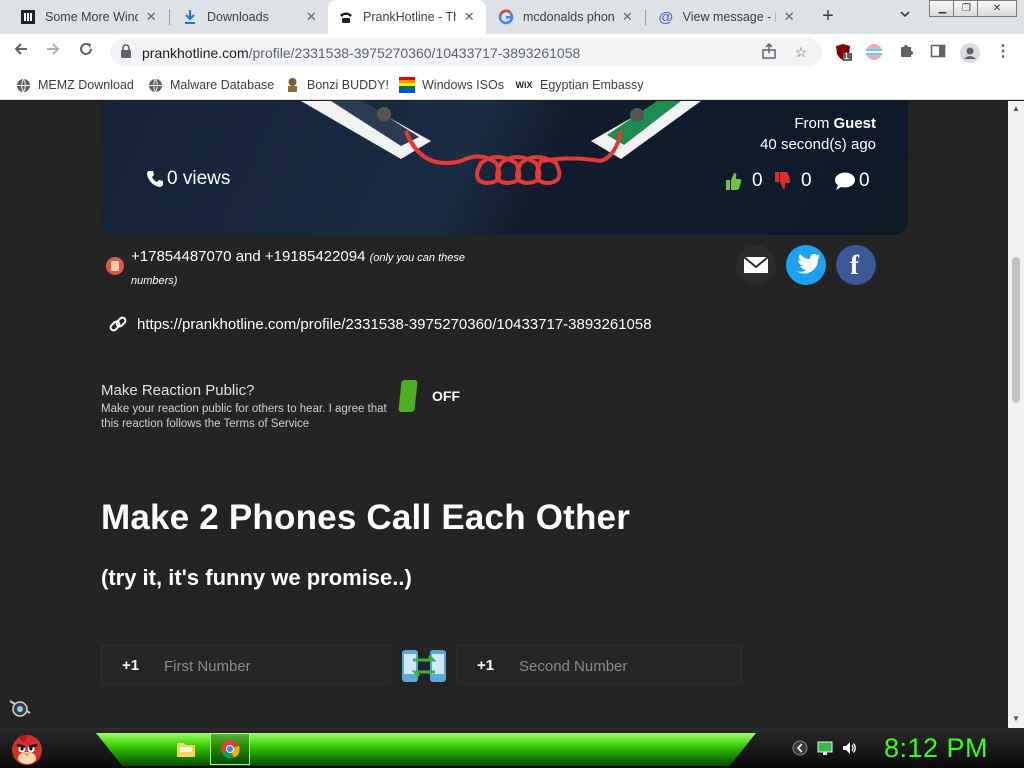  What do you see at coordinates (743, 181) in the screenshot?
I see `like-button: 0` at bounding box center [743, 181].